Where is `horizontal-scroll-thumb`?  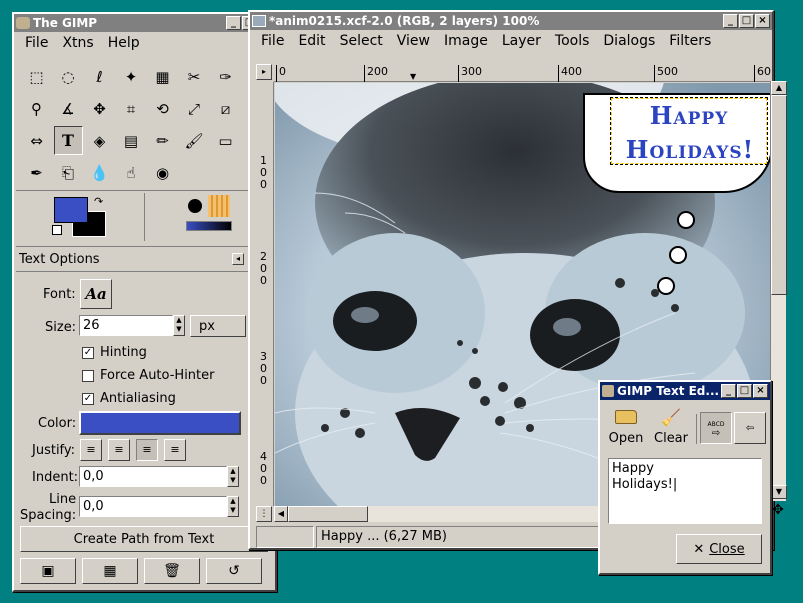
horizontal-scroll-thumb is located at coordinates (328, 514).